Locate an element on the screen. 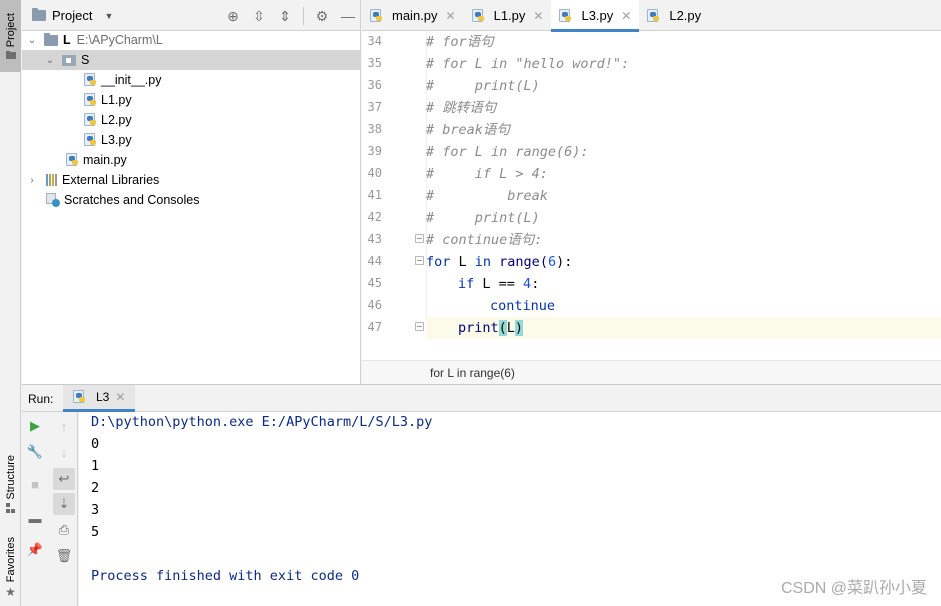  tree-item-file: L1.py is located at coordinates (191, 100).